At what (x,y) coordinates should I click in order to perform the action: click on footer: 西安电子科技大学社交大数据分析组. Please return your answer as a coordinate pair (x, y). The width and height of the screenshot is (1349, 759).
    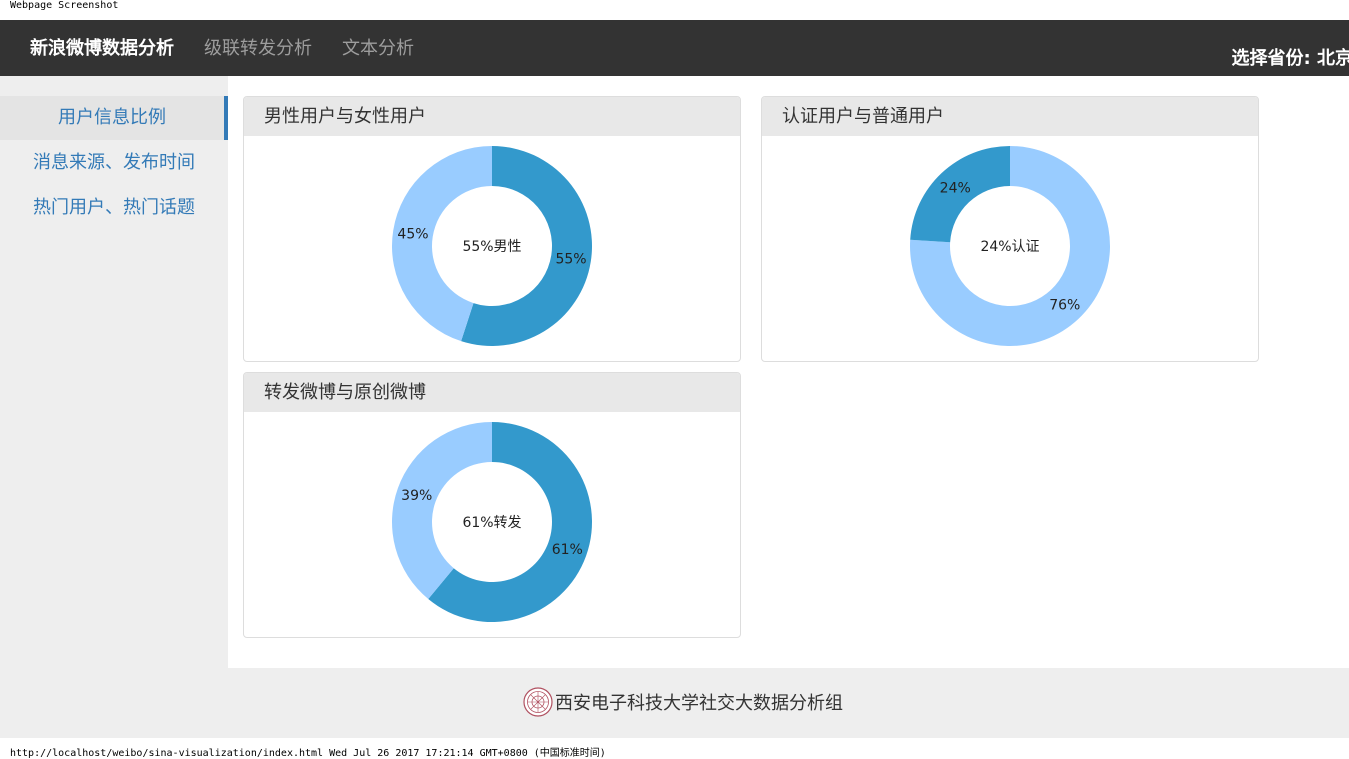
    Looking at the image, I should click on (674, 703).